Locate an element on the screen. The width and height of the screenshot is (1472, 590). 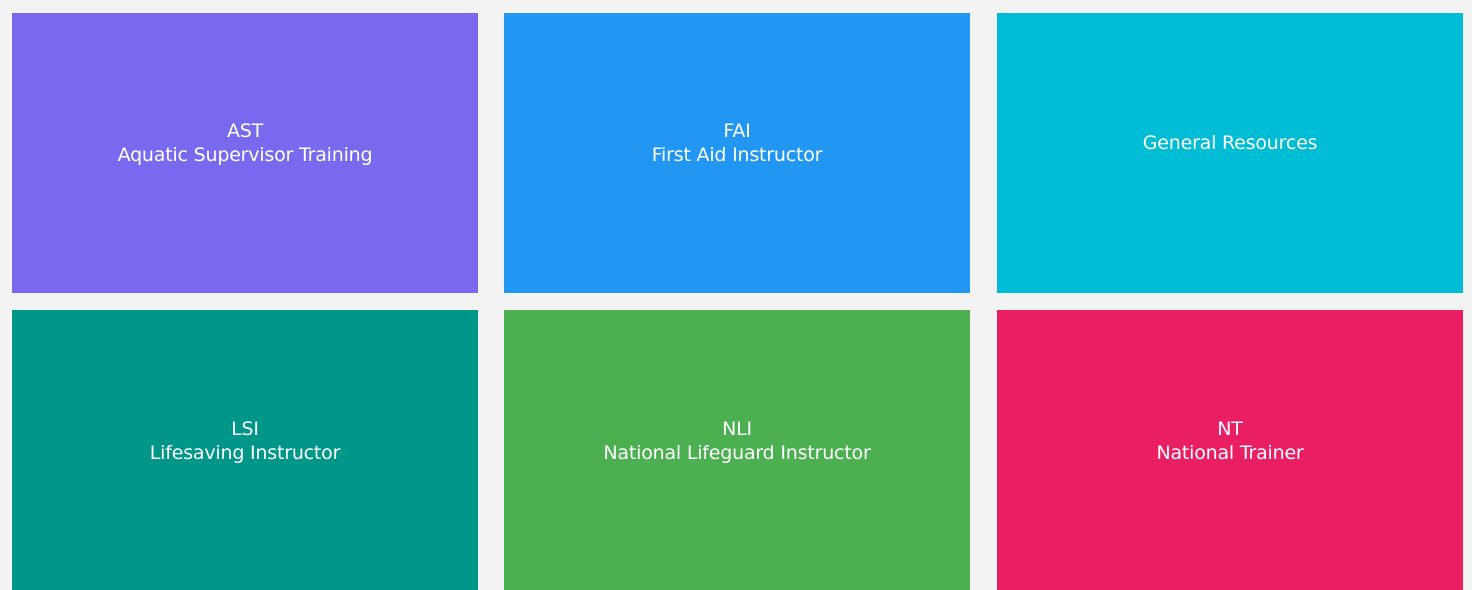
tile-title: National Trainer is located at coordinates (1230, 453).